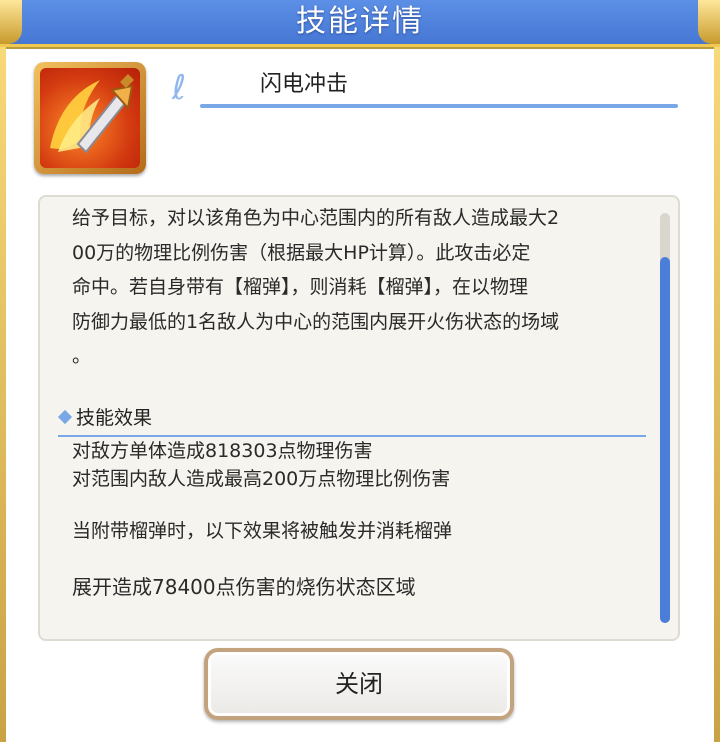 The height and width of the screenshot is (742, 720). I want to click on effect-line: 展开造成78400点伤害的烧伤状态区域, so click(244, 587).